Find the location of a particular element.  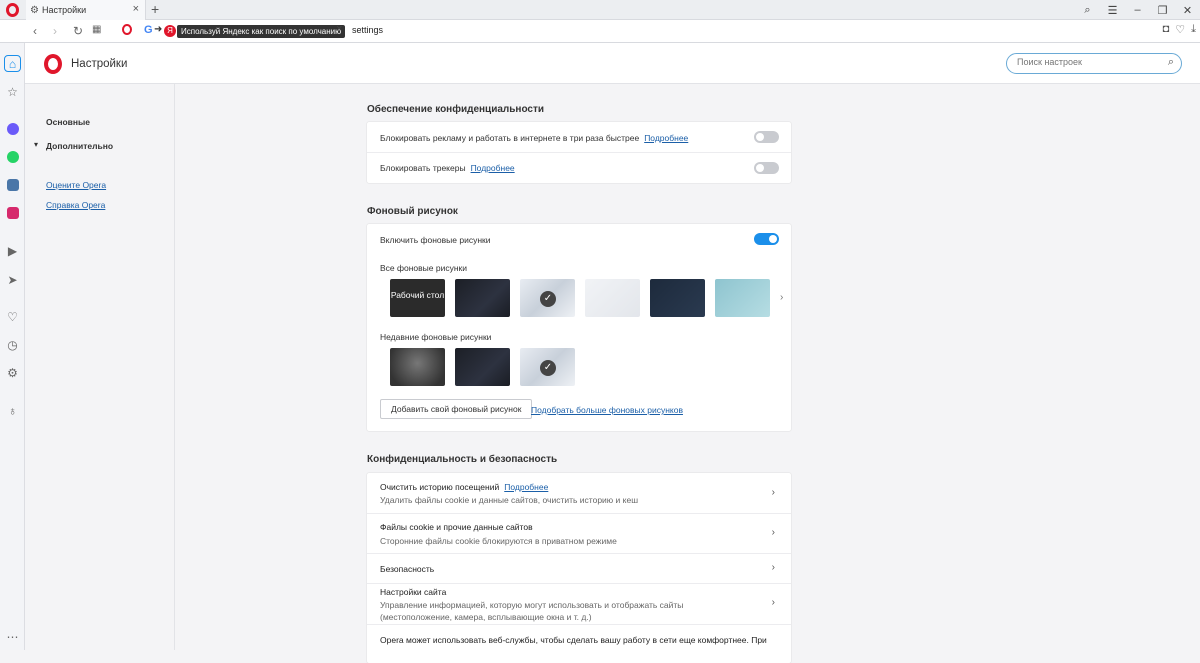

chevron-down-icon: ▾ is located at coordinates (36, 144).